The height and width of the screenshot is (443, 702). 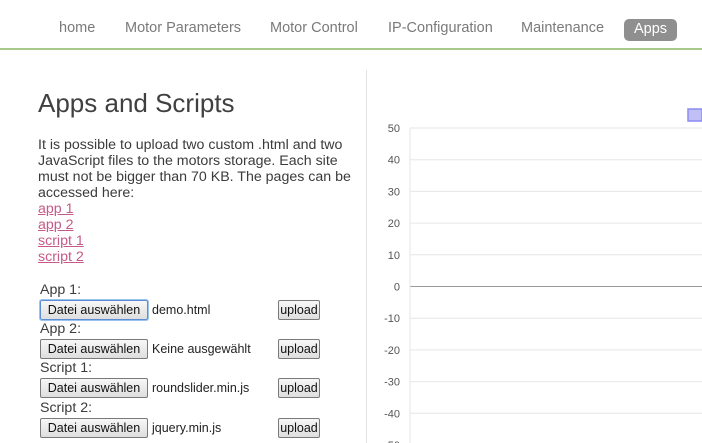 What do you see at coordinates (394, 256) in the screenshot?
I see `y-tick-label: 10` at bounding box center [394, 256].